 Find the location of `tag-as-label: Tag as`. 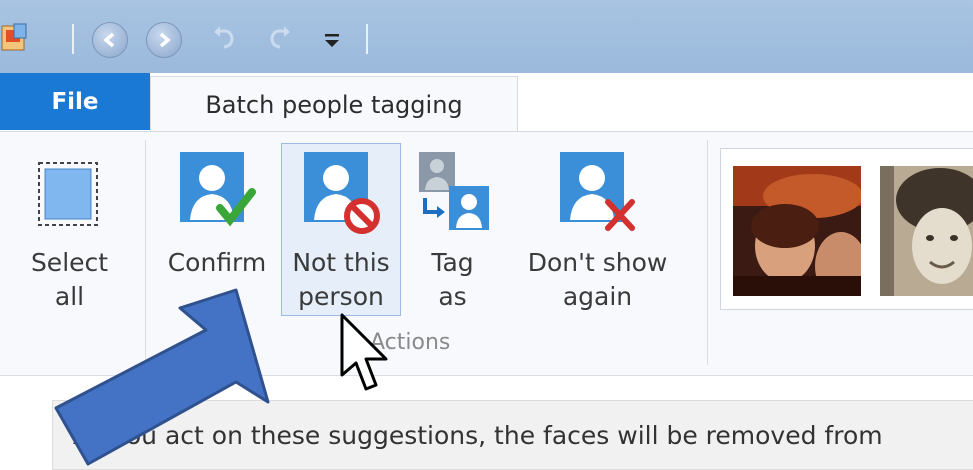

tag-as-label: Tag as is located at coordinates (452, 279).